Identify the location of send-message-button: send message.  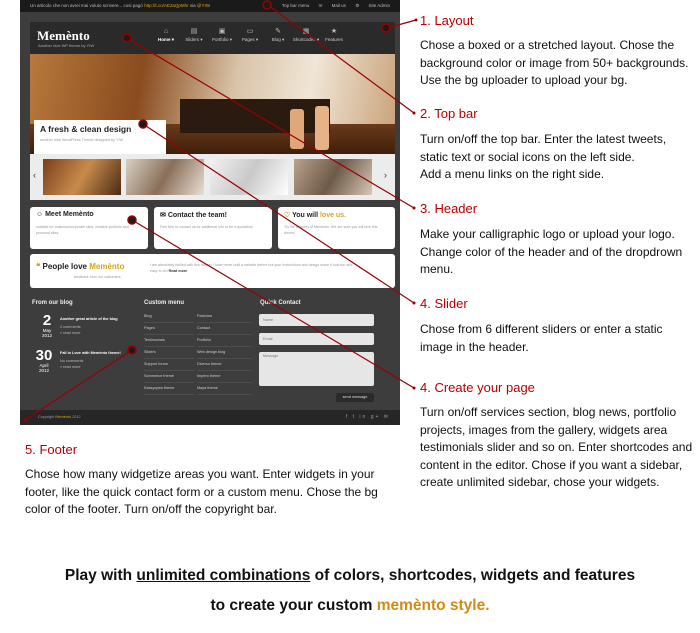
(355, 397).